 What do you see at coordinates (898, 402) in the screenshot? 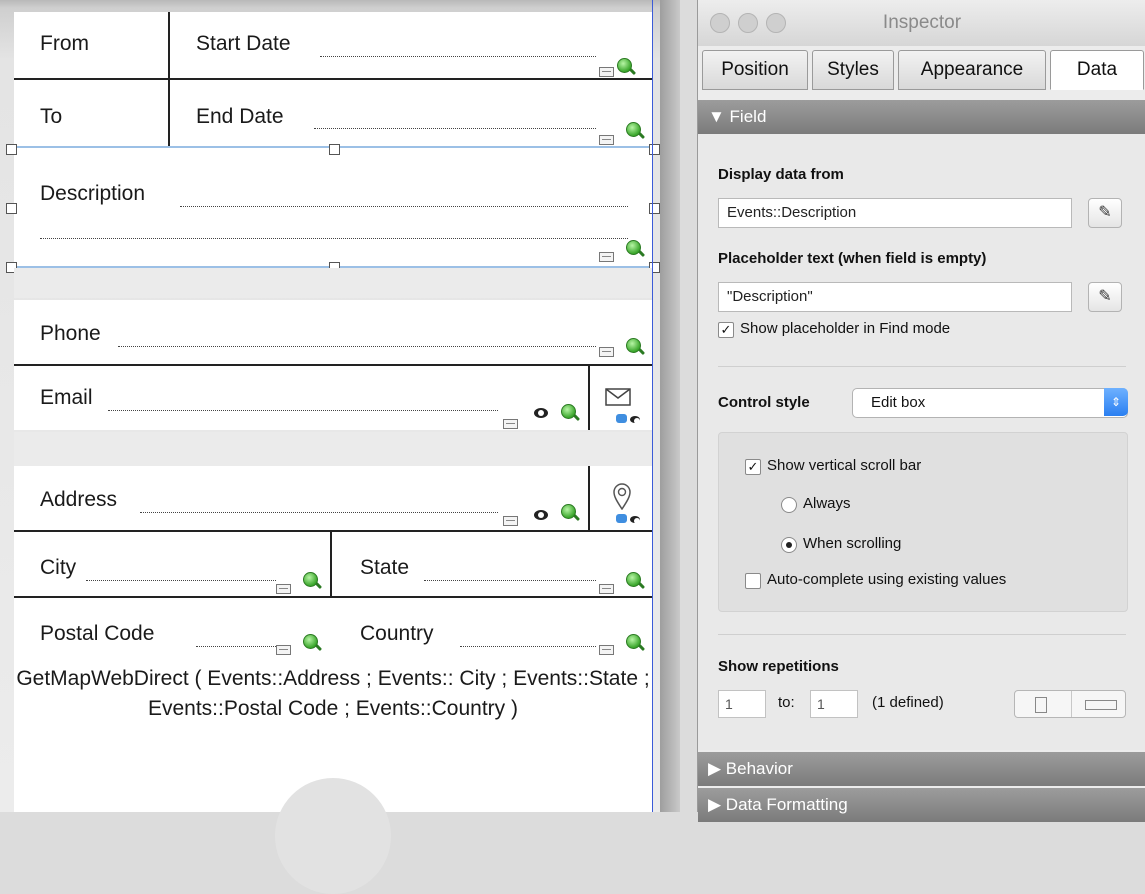
I see `control-style-value: Edit box` at bounding box center [898, 402].